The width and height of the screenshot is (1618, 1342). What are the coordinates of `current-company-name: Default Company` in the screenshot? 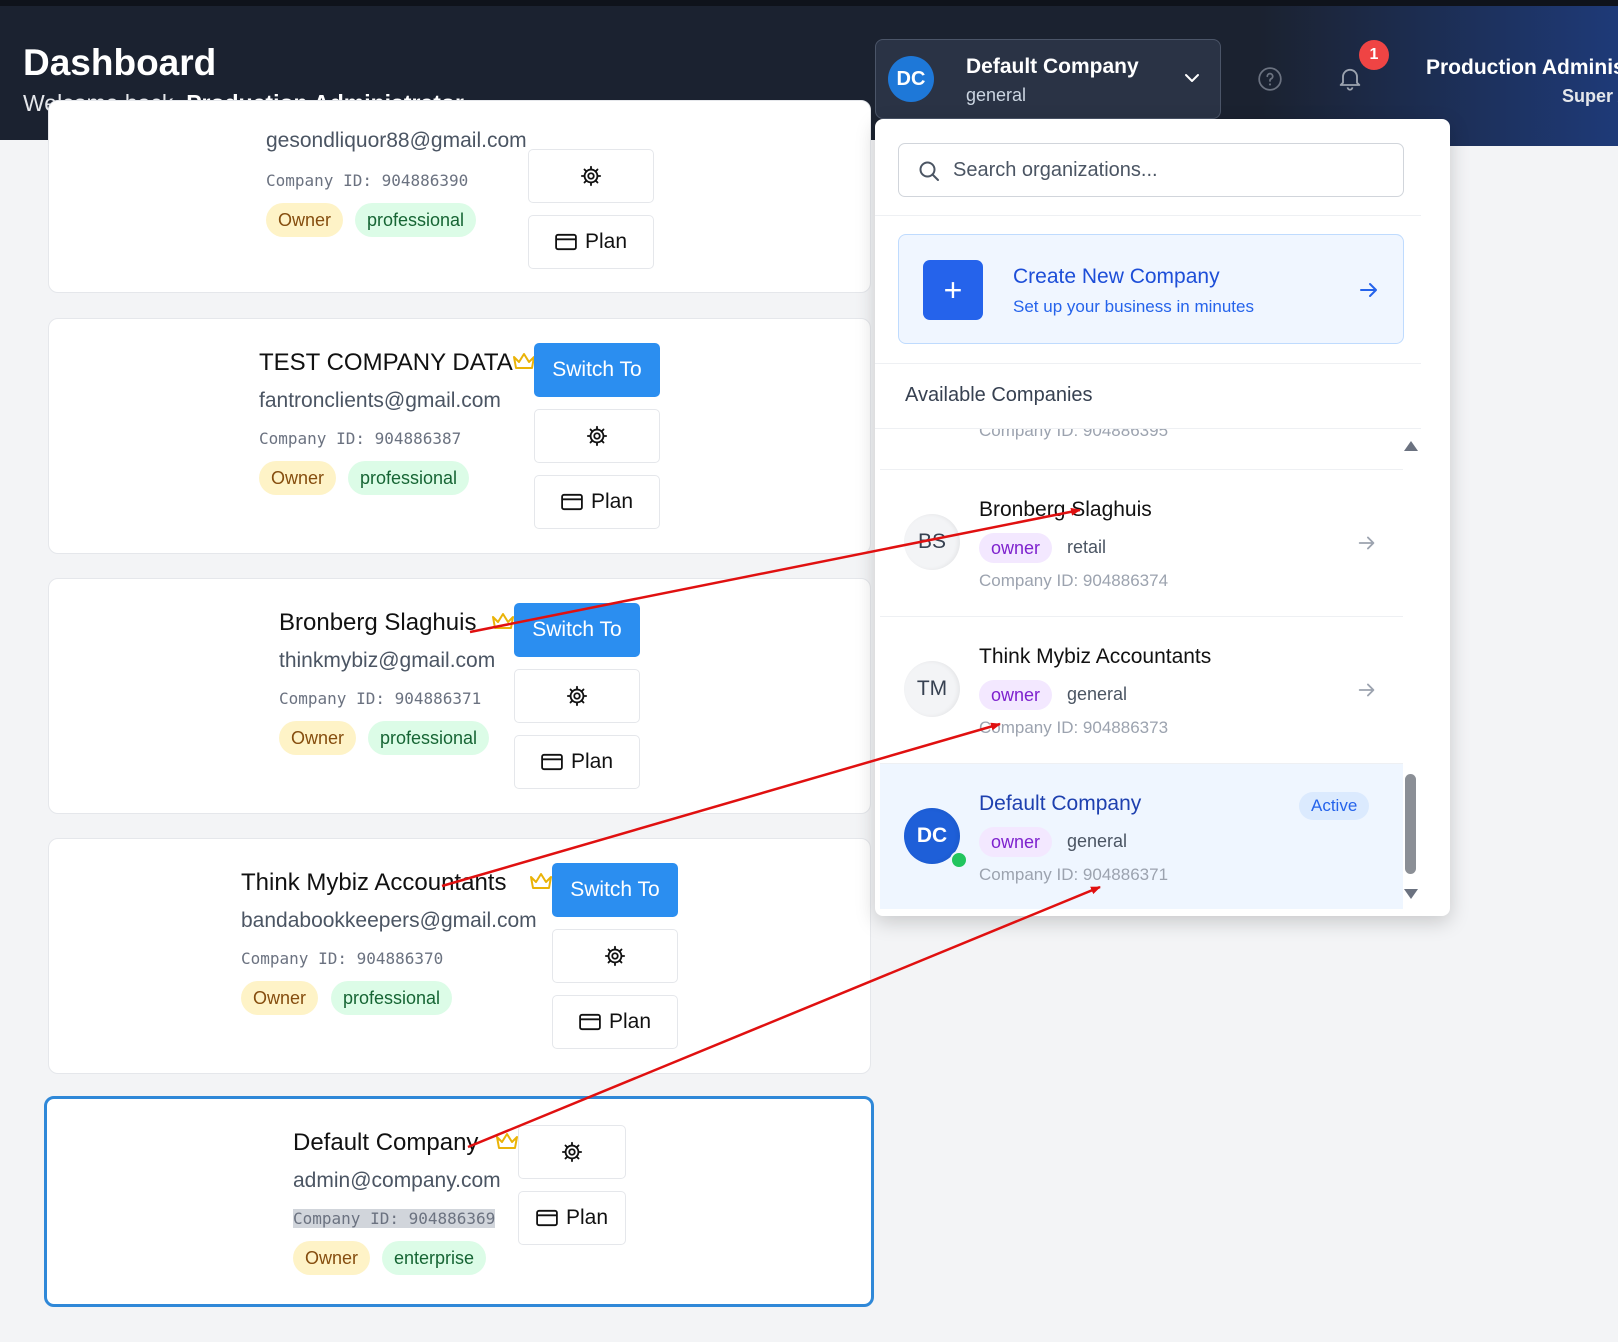 It's located at (1052, 66).